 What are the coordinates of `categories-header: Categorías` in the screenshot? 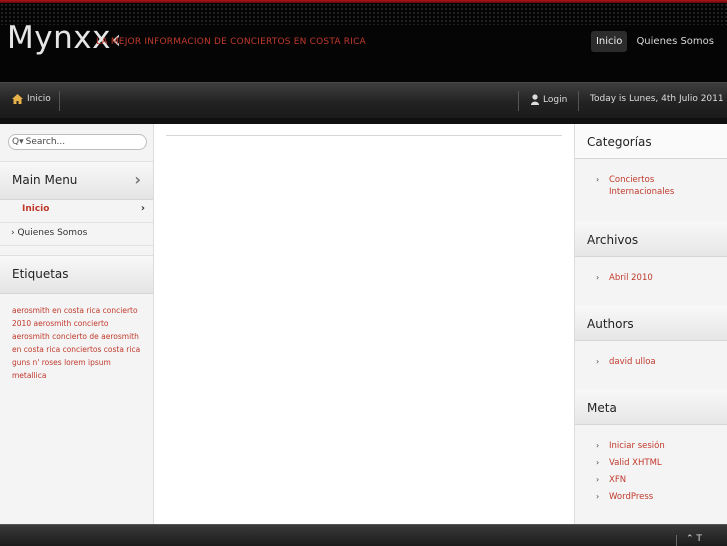 It's located at (651, 141).